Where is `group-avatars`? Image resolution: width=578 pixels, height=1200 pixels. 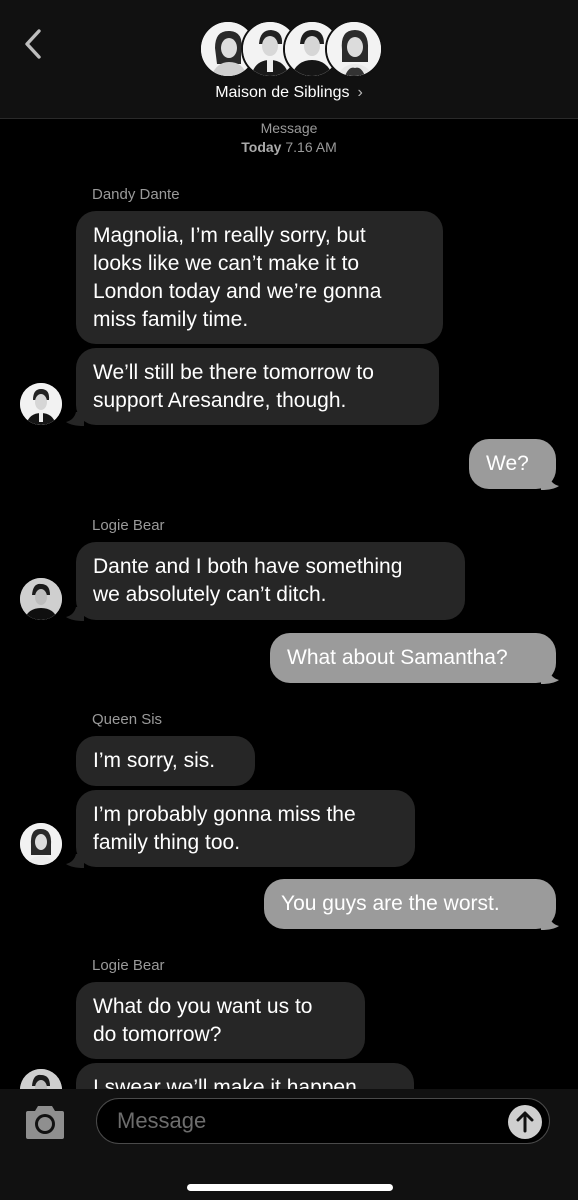
group-avatars is located at coordinates (291, 49).